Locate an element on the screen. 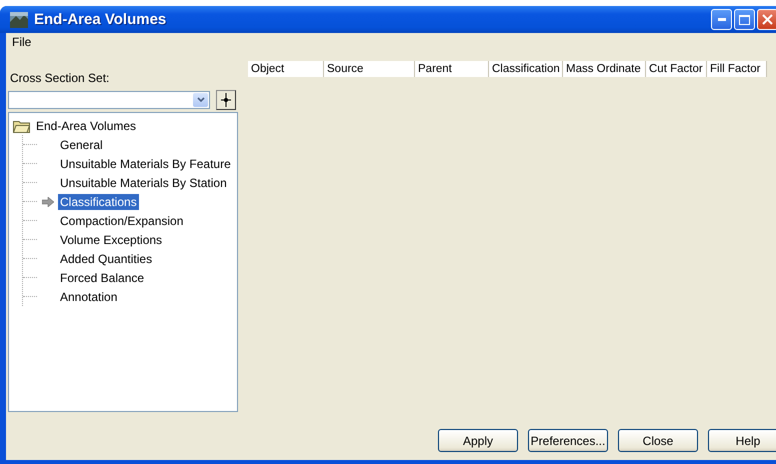  column-header: Parent is located at coordinates (452, 69).